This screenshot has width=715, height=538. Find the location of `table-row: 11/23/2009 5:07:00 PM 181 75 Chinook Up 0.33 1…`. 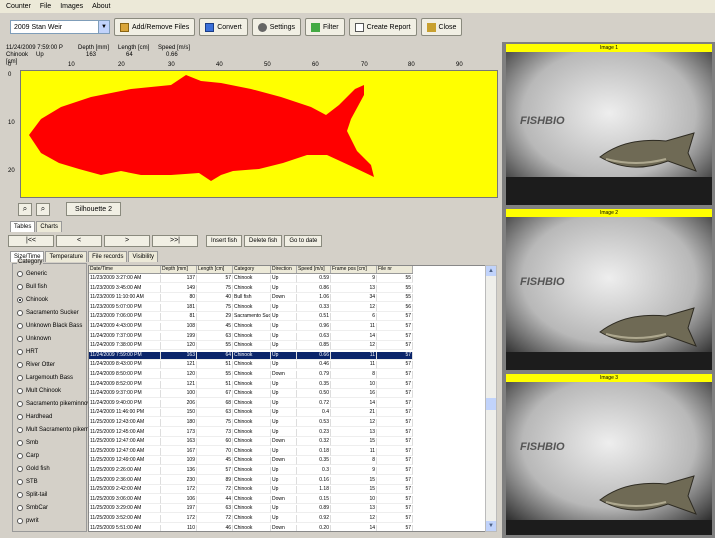

table-row: 11/23/2009 5:07:00 PM 181 75 Chinook Up 0.33 1… is located at coordinates (251, 307).